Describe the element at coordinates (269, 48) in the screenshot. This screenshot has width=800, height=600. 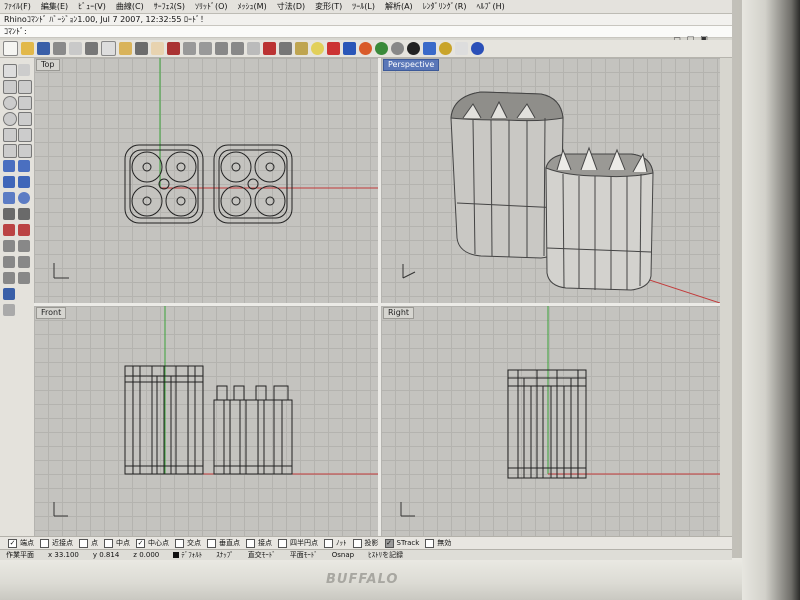
I see `set-view-icon` at that location.